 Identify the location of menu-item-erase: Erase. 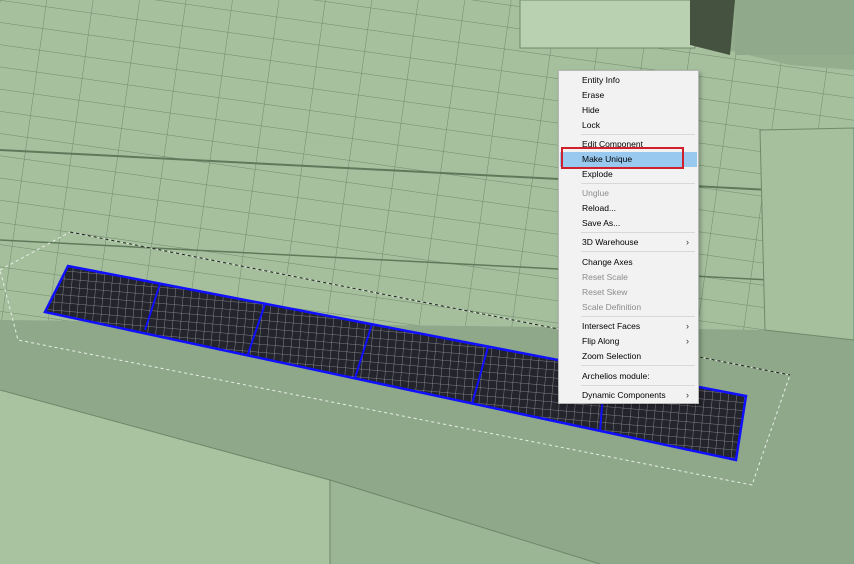
(628, 95).